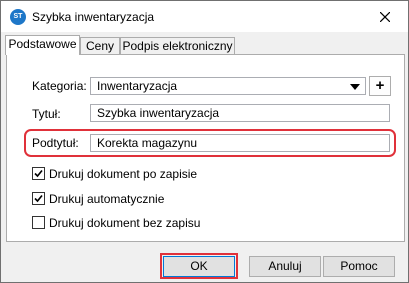  I want to click on checkbox-drukuj-po-zapisie-label: Drukuj dokument po zapisie, so click(123, 174).